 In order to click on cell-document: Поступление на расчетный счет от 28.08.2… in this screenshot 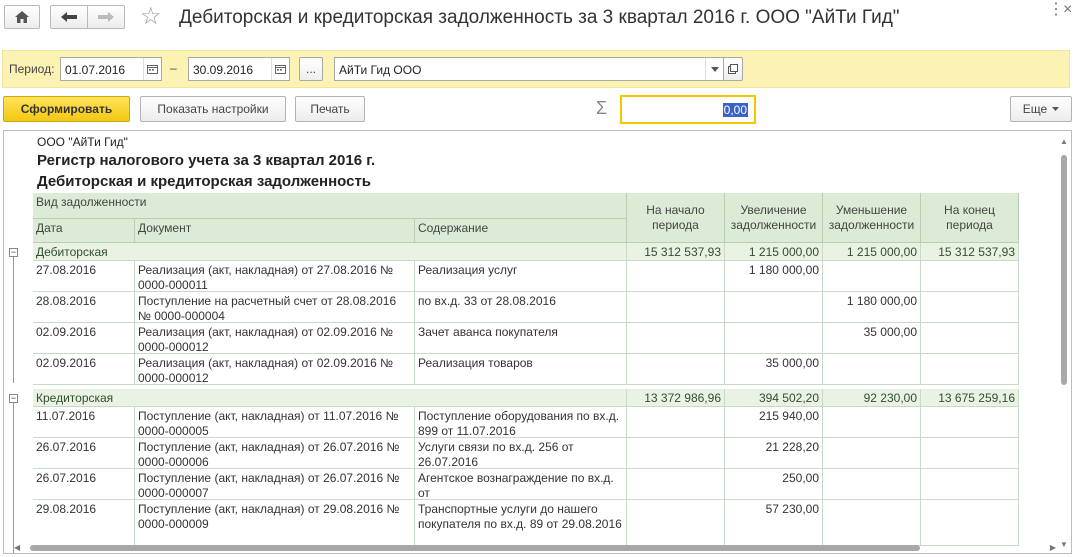, I will do `click(275, 307)`.